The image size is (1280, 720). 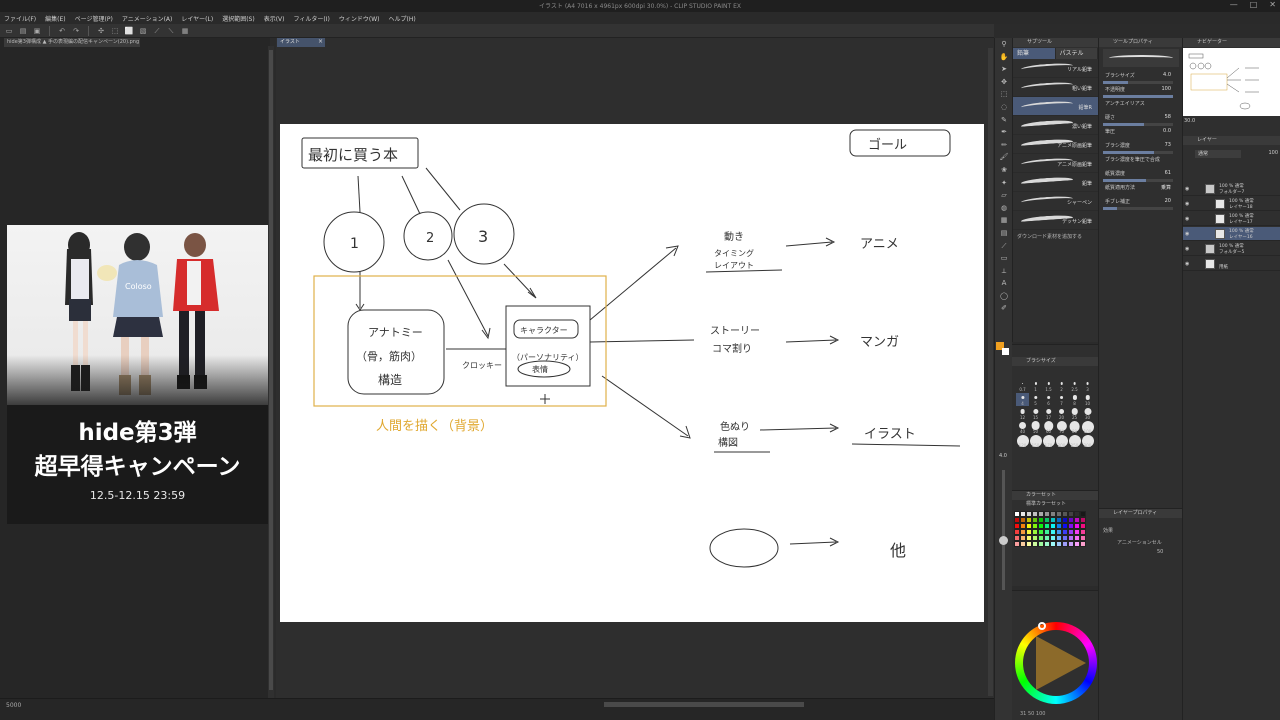 I want to click on property-value: 乗算, so click(x=1166, y=187).